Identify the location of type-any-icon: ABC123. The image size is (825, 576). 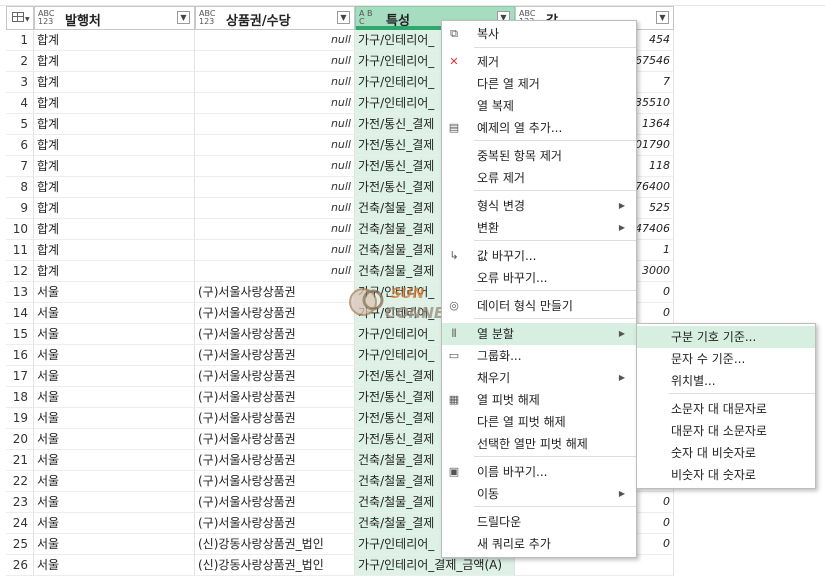
(207, 17).